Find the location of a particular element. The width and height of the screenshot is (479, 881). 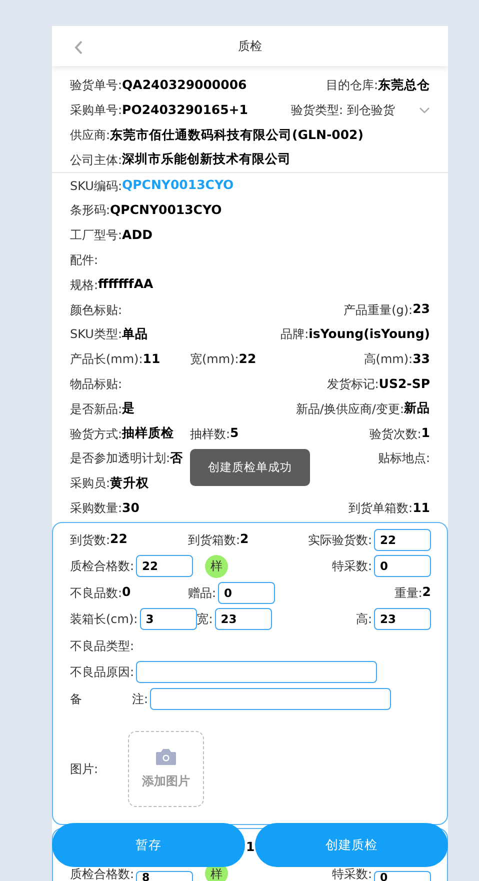

camera-icon is located at coordinates (166, 756).